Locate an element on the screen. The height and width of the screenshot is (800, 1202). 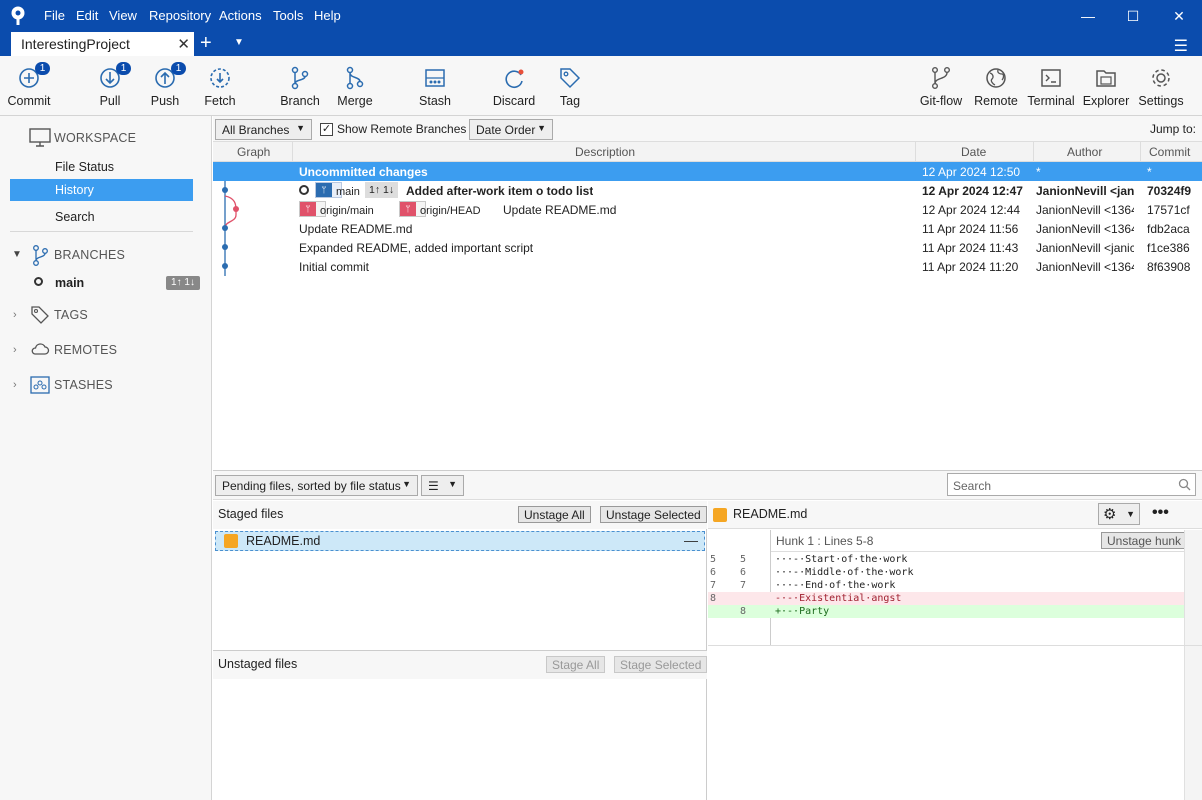
unstaged-files-header: Unstaged files Stage All Stage Selected is located at coordinates (460, 665).